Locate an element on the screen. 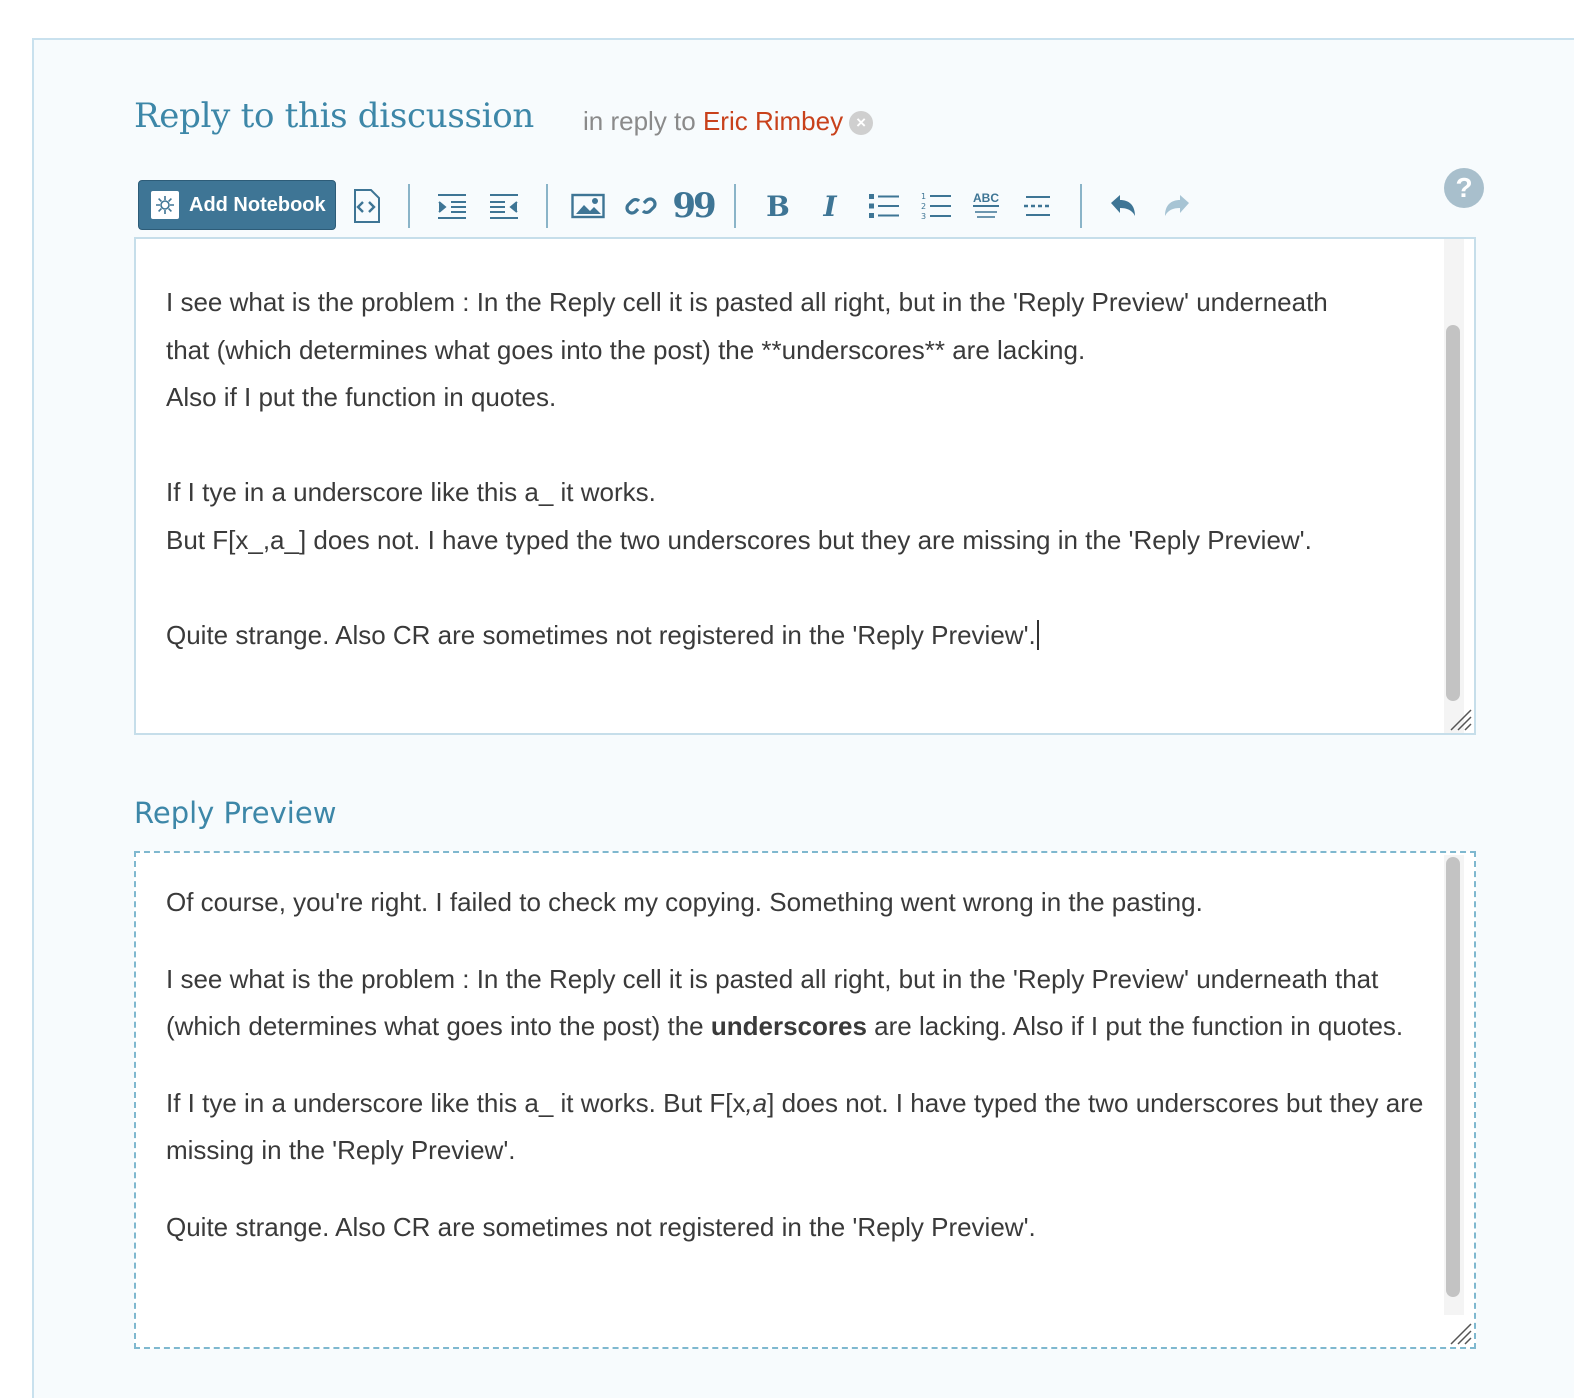 This screenshot has height=1398, width=1574. svg-text: 2 is located at coordinates (923, 206).